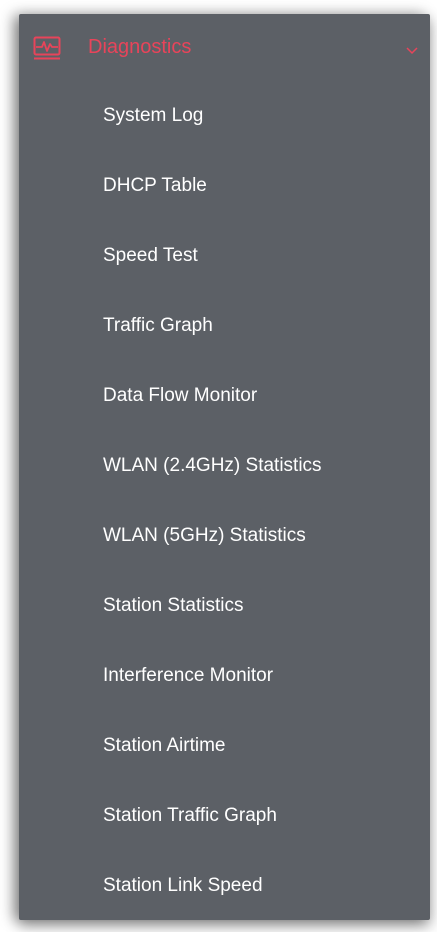 The height and width of the screenshot is (932, 437). Describe the element at coordinates (190, 815) in the screenshot. I see `submenu-item-label: Station Traffic Graph` at that location.